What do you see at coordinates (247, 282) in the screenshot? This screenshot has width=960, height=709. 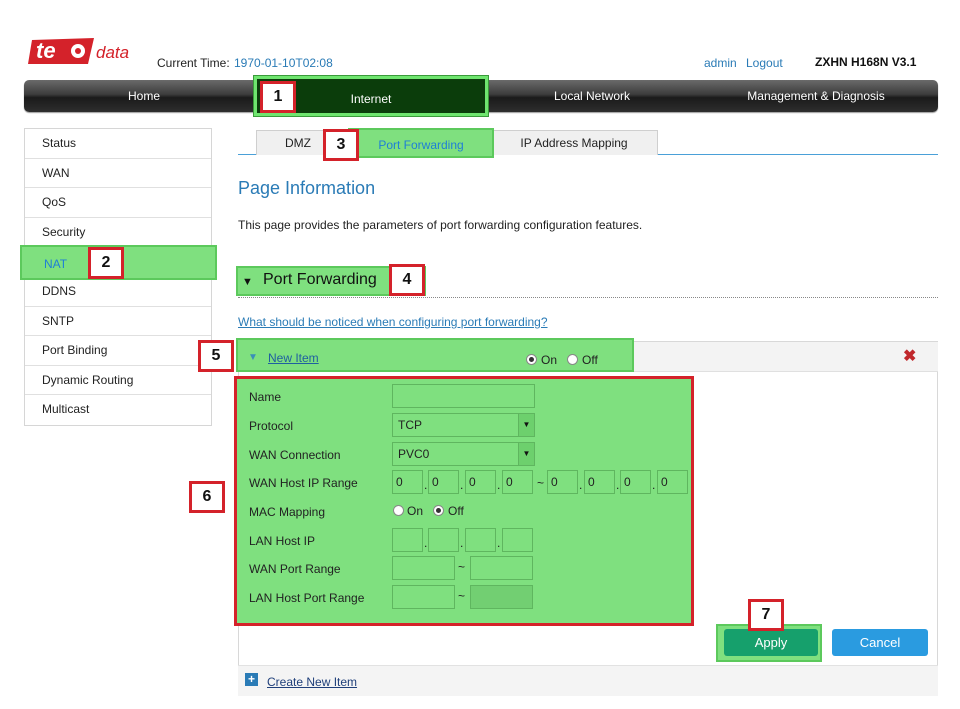 I see `collapse-triangle-icon: ▼` at bounding box center [247, 282].